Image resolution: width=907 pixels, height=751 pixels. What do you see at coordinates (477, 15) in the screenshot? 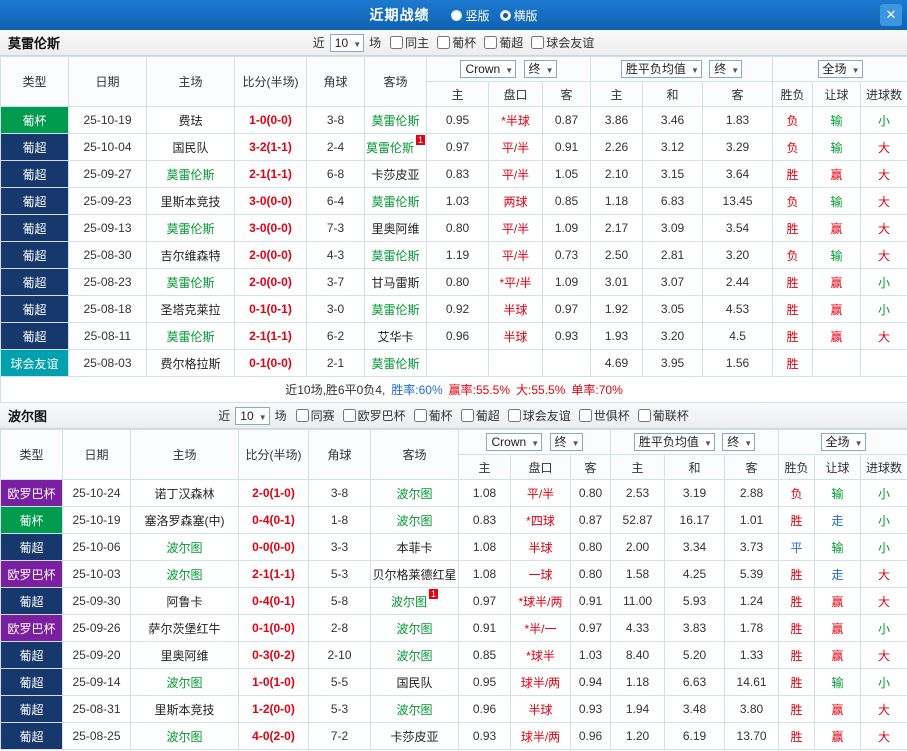
I see `radio-vertical-label: 竖版` at bounding box center [477, 15].